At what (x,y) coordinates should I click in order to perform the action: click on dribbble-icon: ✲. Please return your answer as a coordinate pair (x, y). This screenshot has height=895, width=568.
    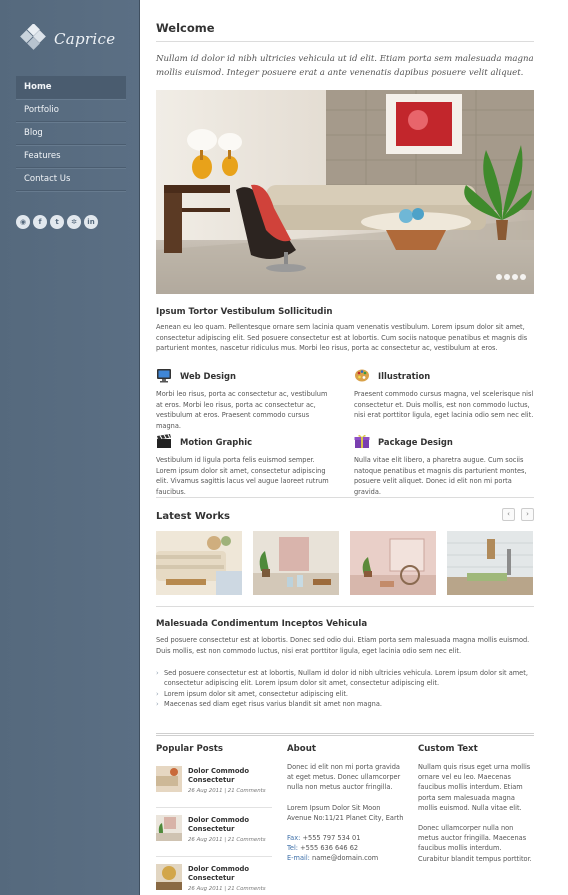
    Looking at the image, I should click on (74, 222).